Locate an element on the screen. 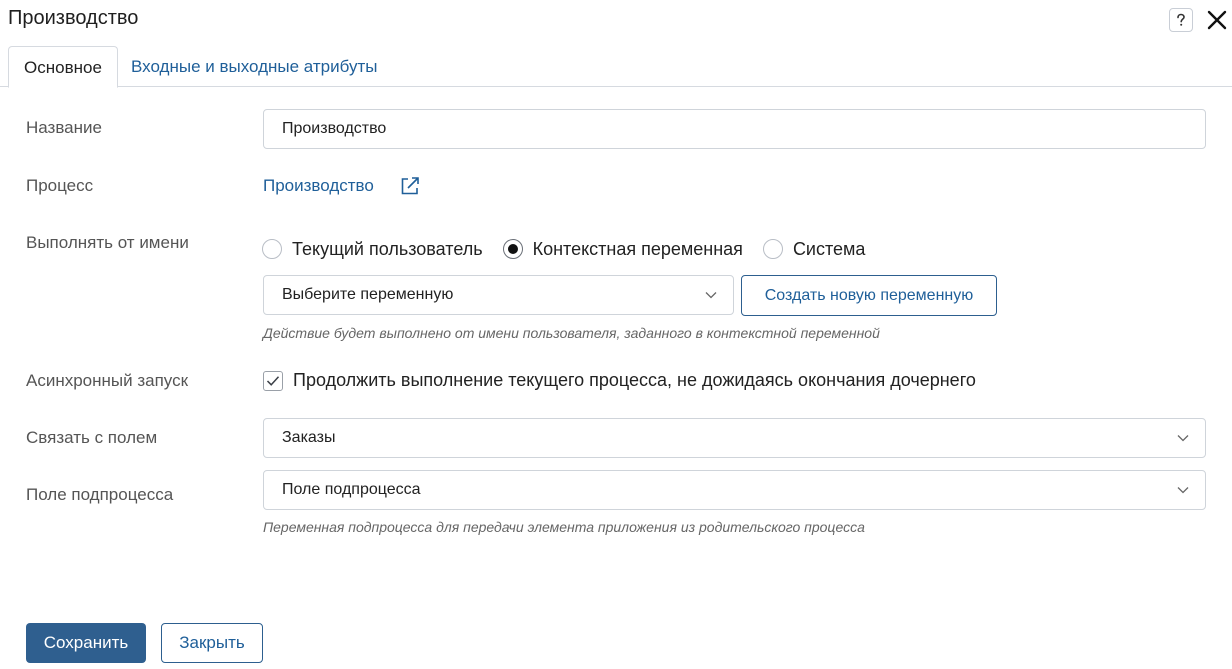 The image size is (1232, 669). close-x-icon is located at coordinates (1217, 20).